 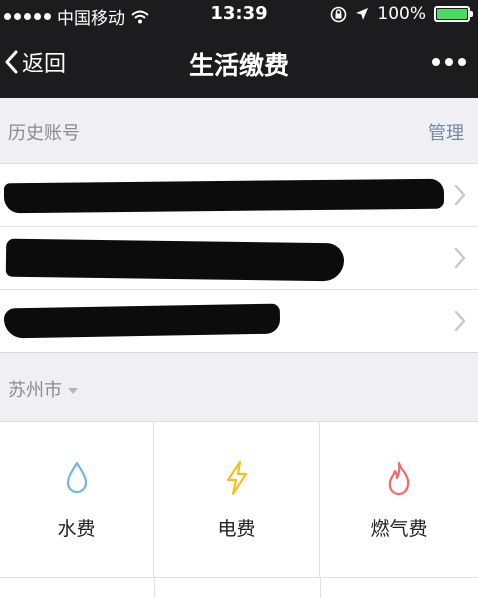 What do you see at coordinates (76, 529) in the screenshot?
I see `service-label: 水费` at bounding box center [76, 529].